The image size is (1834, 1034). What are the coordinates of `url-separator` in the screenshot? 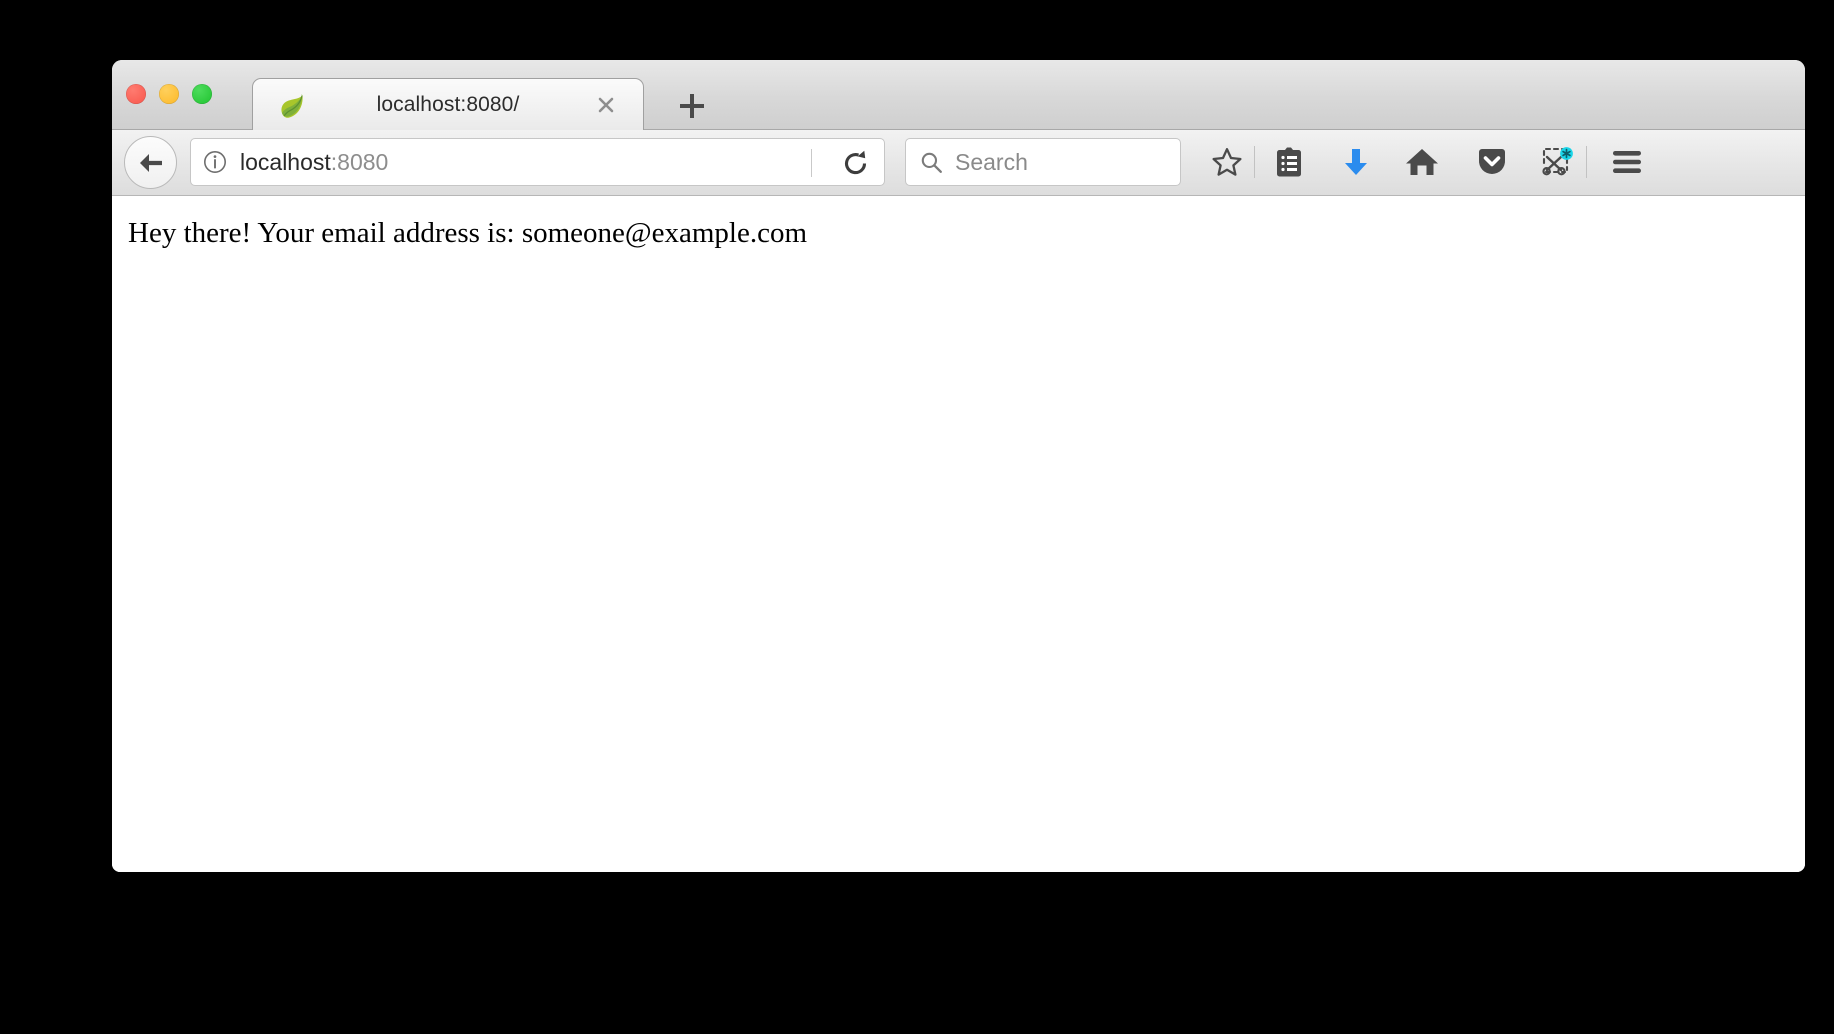 It's located at (811, 163).